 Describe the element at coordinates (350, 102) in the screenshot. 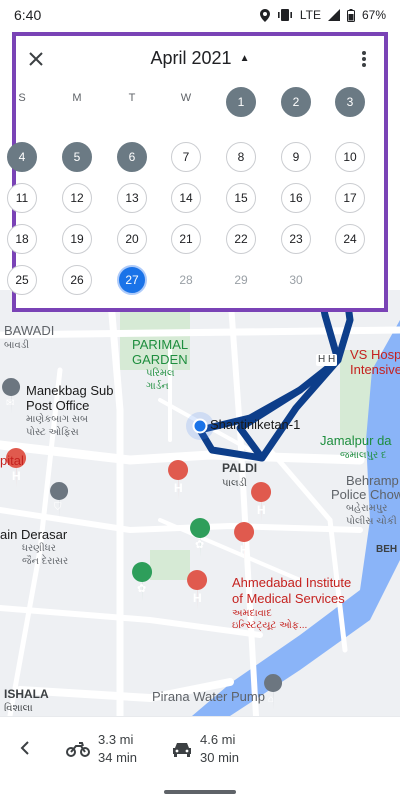

I see `calendar-day-3: 3` at that location.